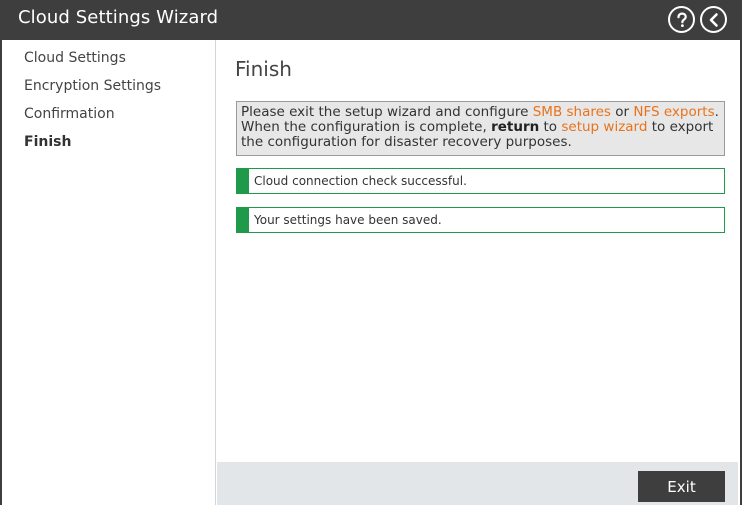  What do you see at coordinates (550, 127) in the screenshot?
I see `info-text-4: to` at bounding box center [550, 127].